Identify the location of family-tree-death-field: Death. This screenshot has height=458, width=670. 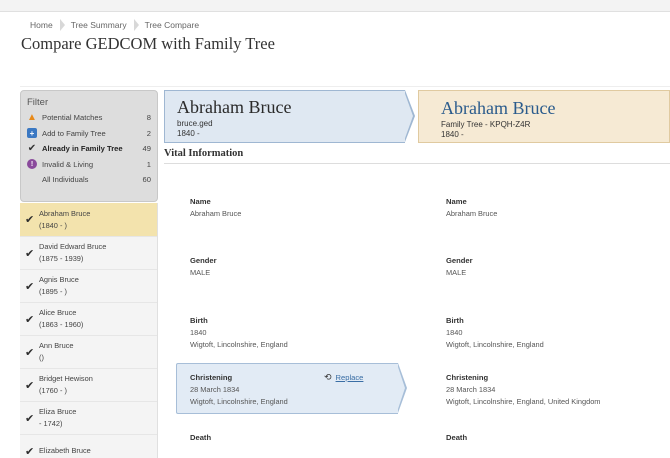
(457, 437).